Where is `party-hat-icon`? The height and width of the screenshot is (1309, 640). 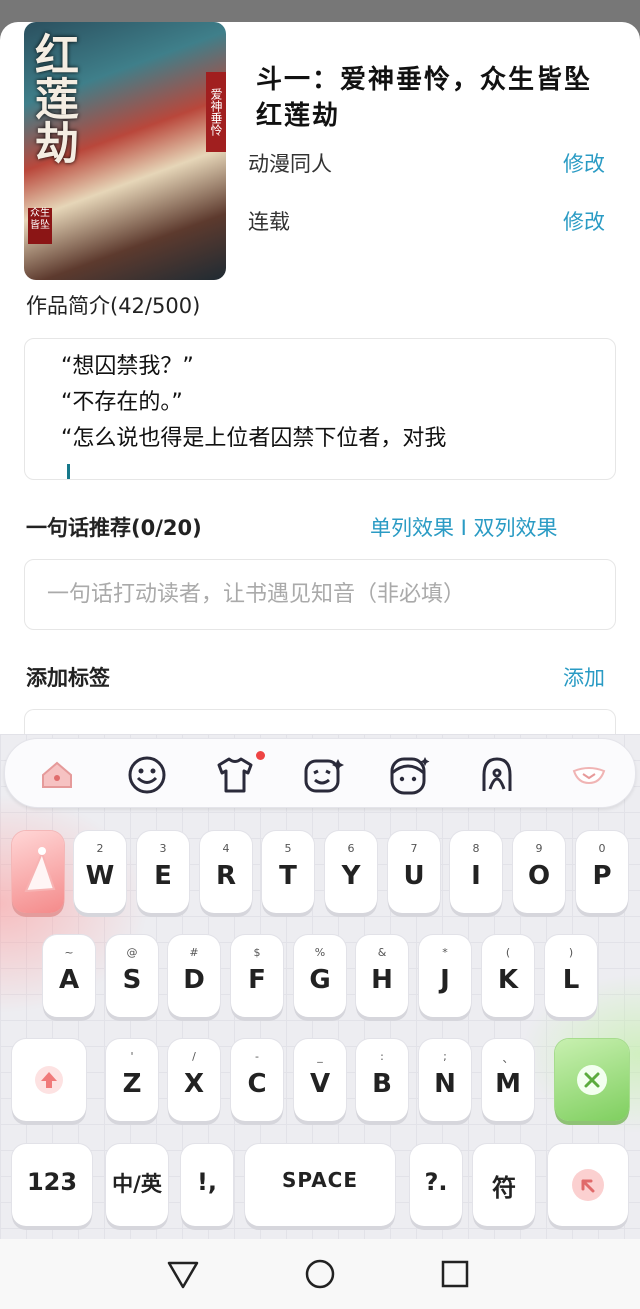
party-hat-icon is located at coordinates (40, 870).